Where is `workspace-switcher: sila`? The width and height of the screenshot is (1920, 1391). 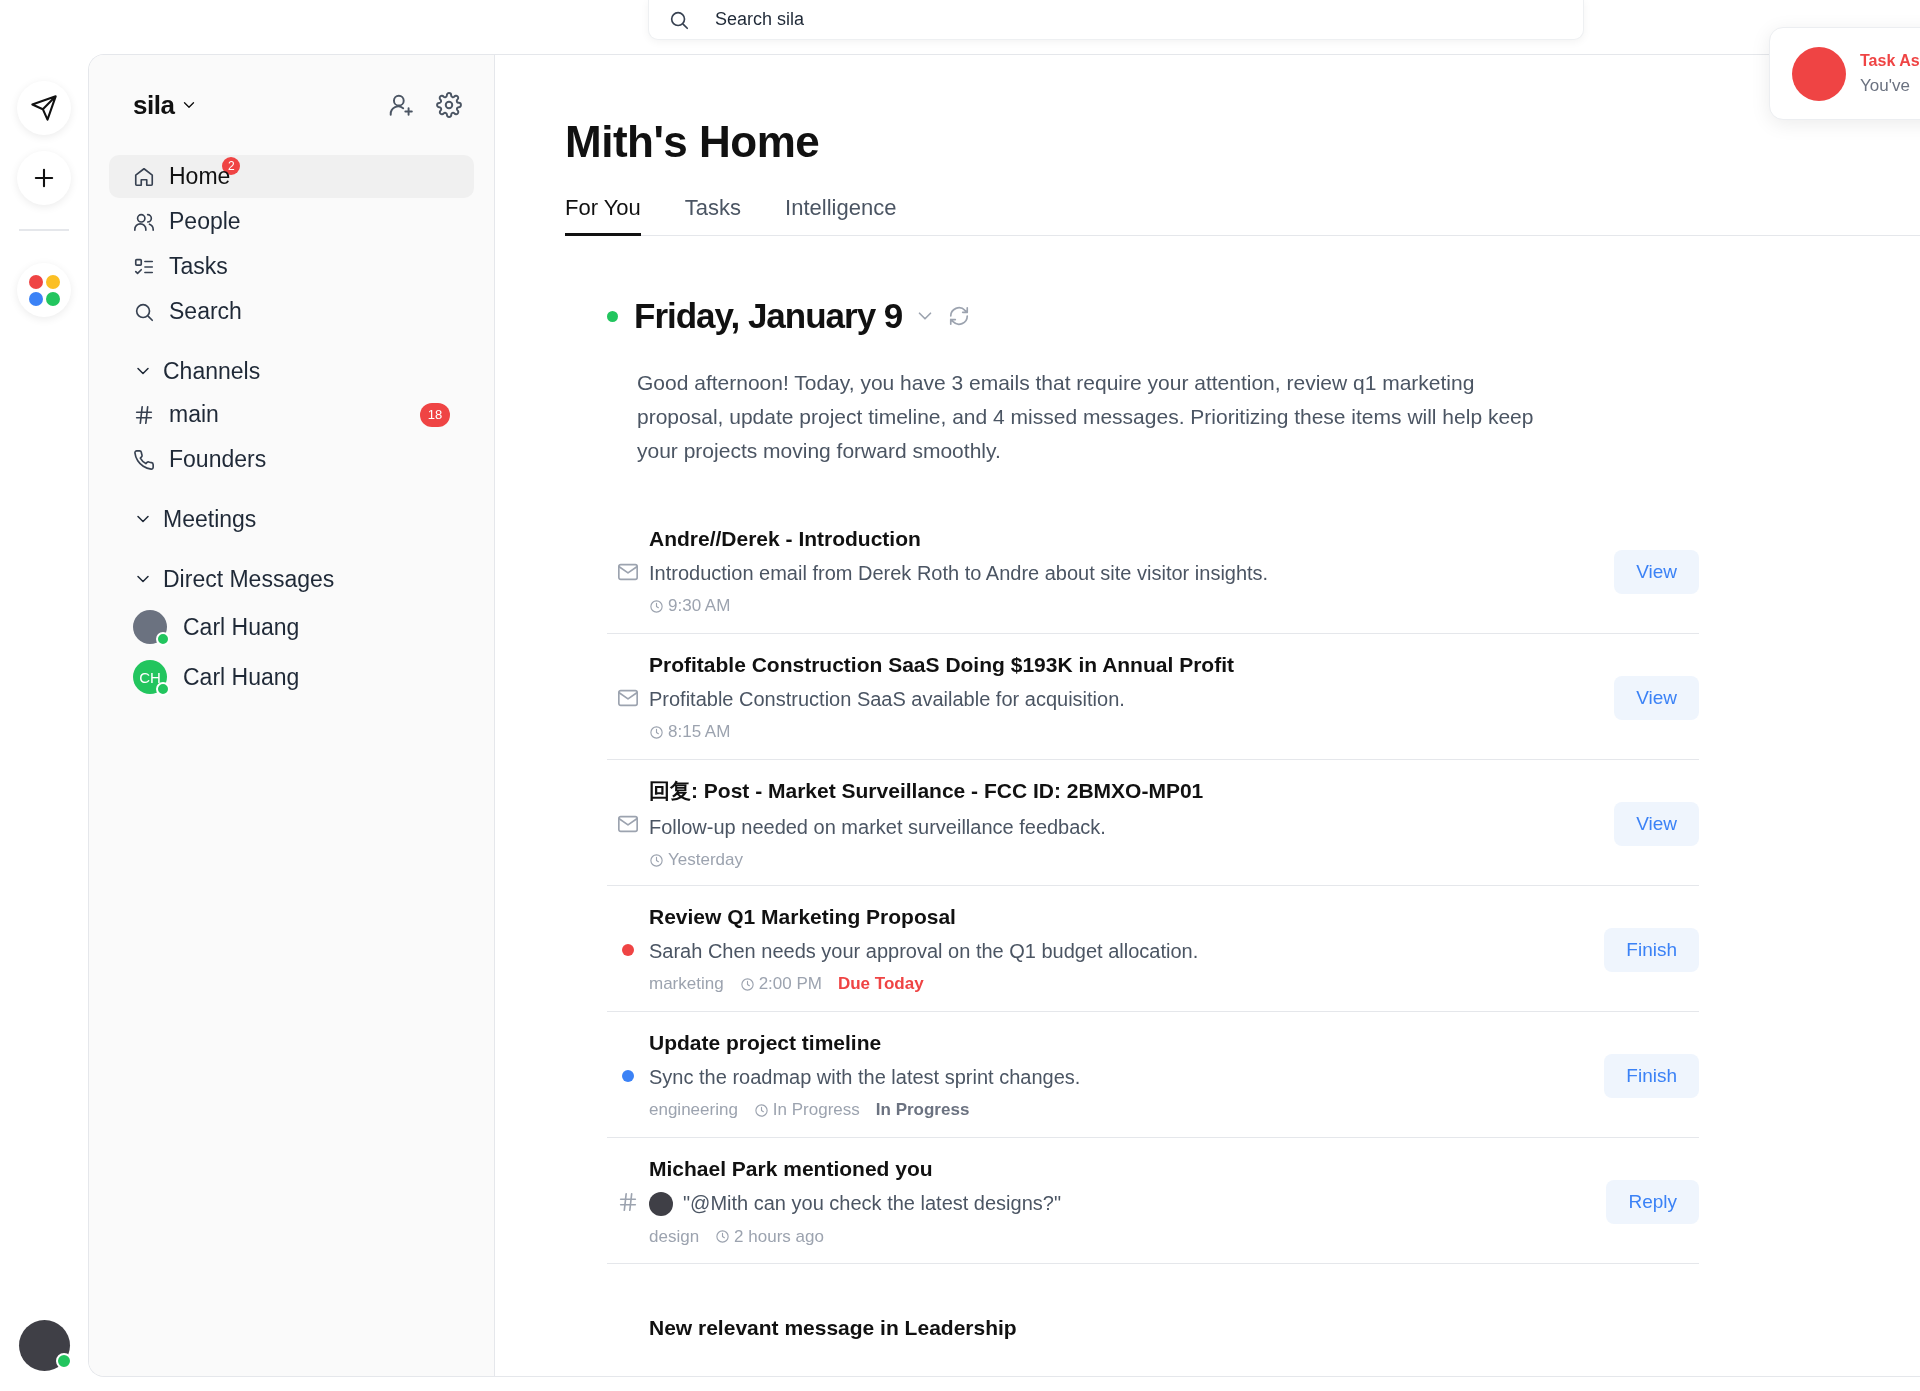 workspace-switcher: sila is located at coordinates (166, 105).